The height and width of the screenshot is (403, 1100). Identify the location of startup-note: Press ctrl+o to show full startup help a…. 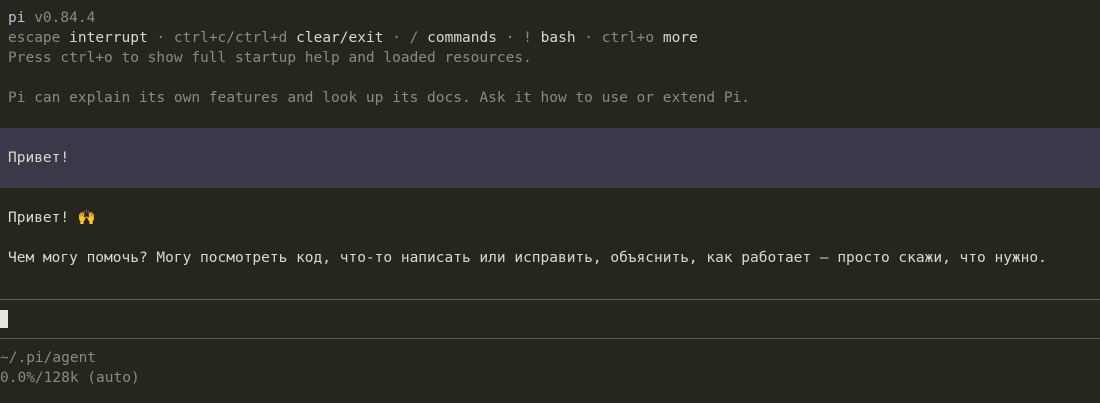
(270, 58).